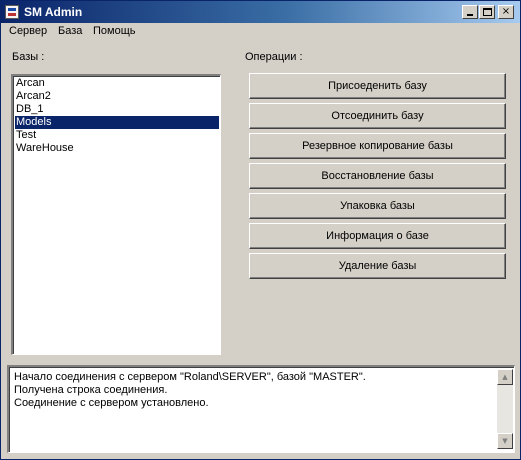 This screenshot has height=460, width=521. Describe the element at coordinates (28, 31) in the screenshot. I see `menu-server: Сервер` at that location.